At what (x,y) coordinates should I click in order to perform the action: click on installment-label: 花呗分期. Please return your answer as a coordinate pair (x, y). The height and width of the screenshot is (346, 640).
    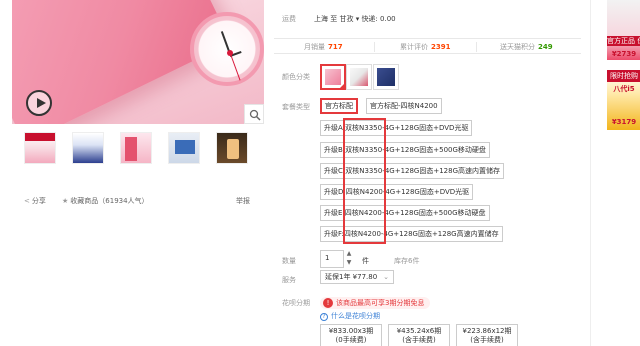
    Looking at the image, I should click on (296, 303).